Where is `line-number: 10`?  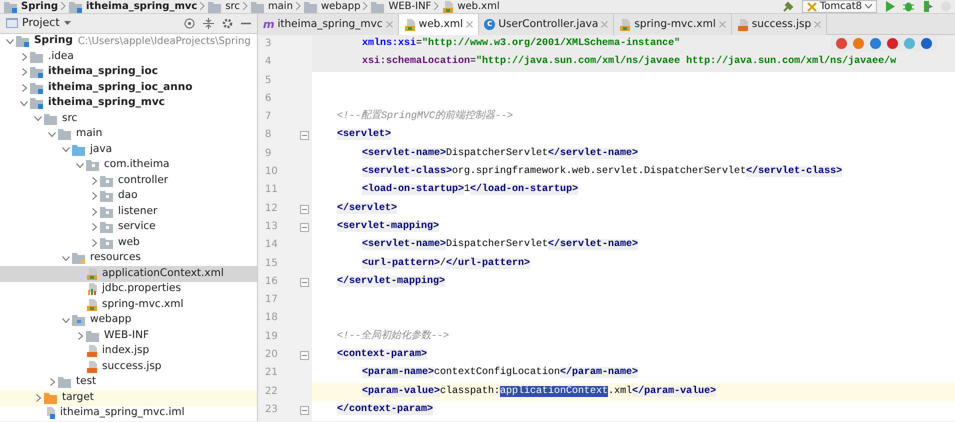 line-number: 10 is located at coordinates (271, 172).